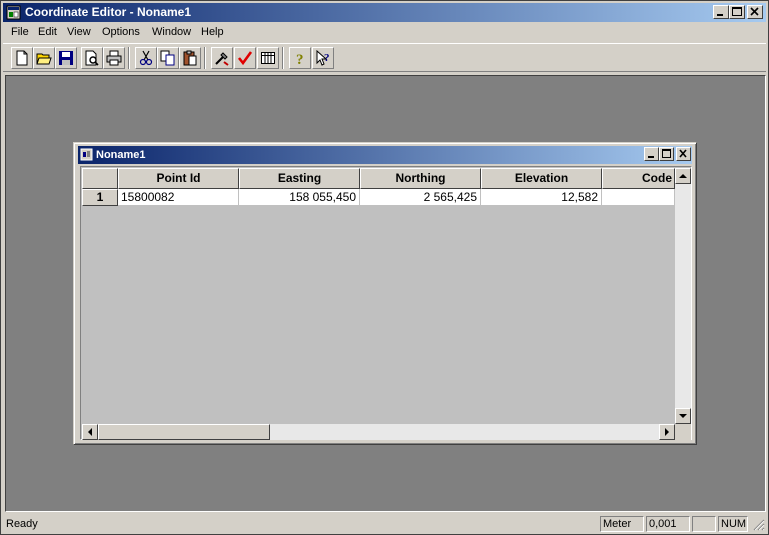 Image resolution: width=769 pixels, height=535 pixels. I want to click on print-preview-icon, so click(92, 58).